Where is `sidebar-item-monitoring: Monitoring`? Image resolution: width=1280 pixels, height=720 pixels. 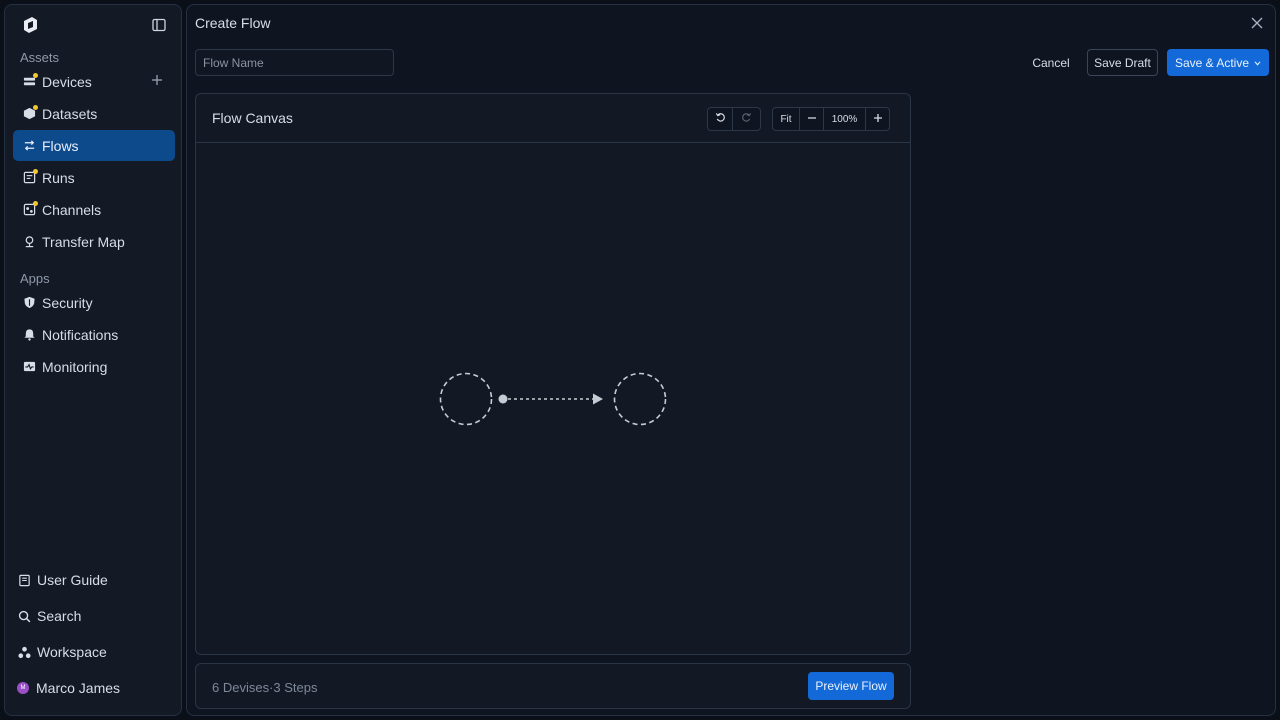 sidebar-item-monitoring: Monitoring is located at coordinates (94, 366).